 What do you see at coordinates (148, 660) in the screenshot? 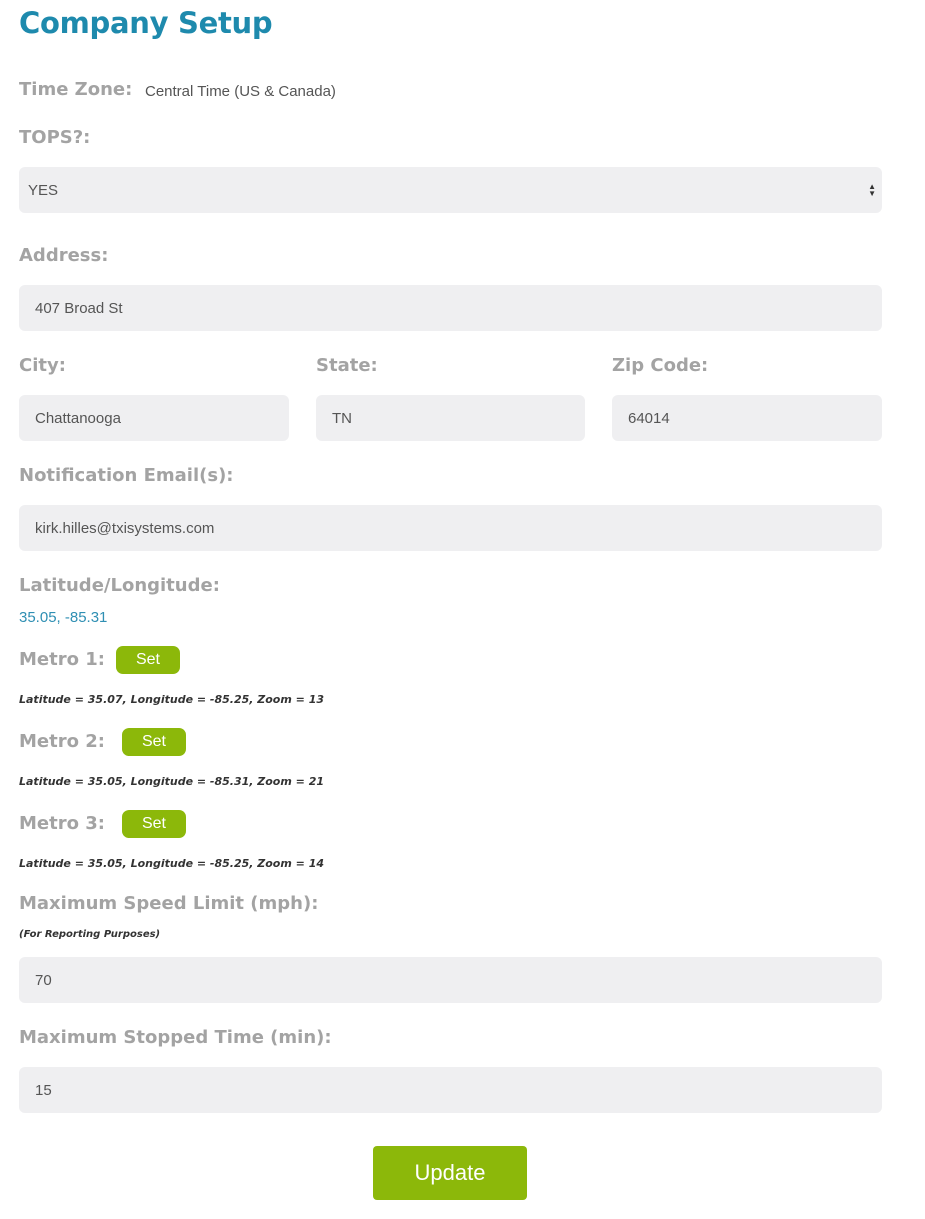
I see `metro-1-set-button: Set` at bounding box center [148, 660].